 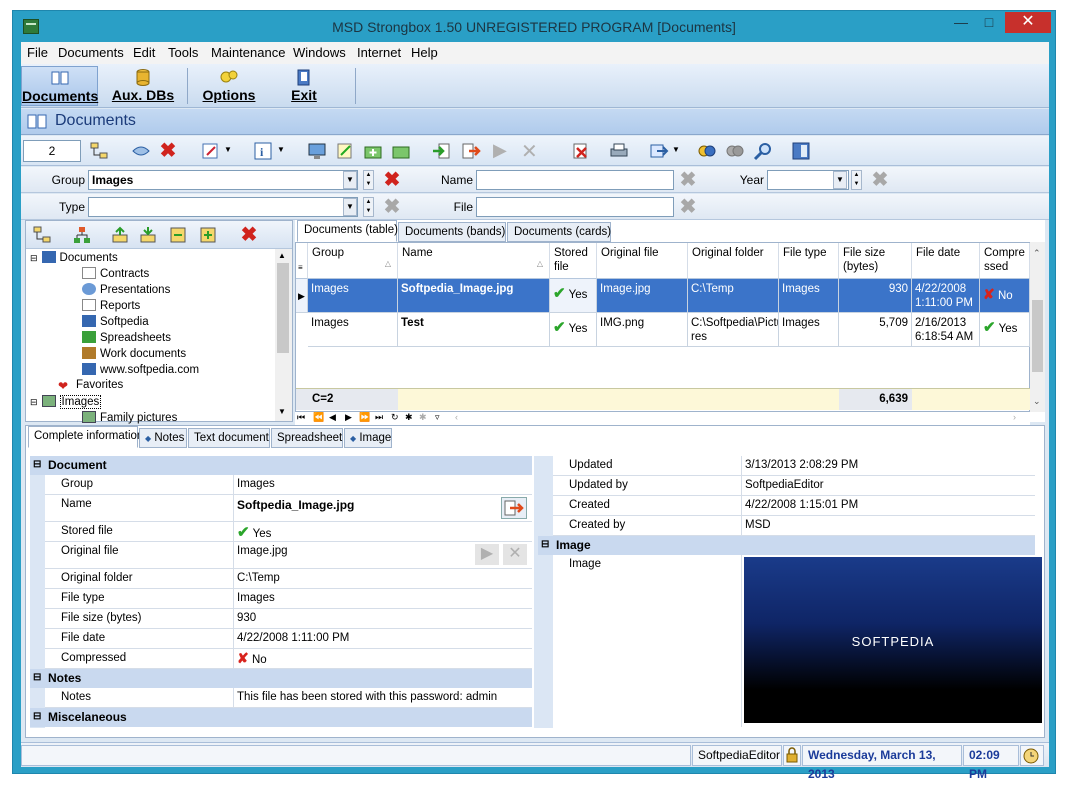 I want to click on type-spinner: ▲ ▼, so click(x=368, y=207).